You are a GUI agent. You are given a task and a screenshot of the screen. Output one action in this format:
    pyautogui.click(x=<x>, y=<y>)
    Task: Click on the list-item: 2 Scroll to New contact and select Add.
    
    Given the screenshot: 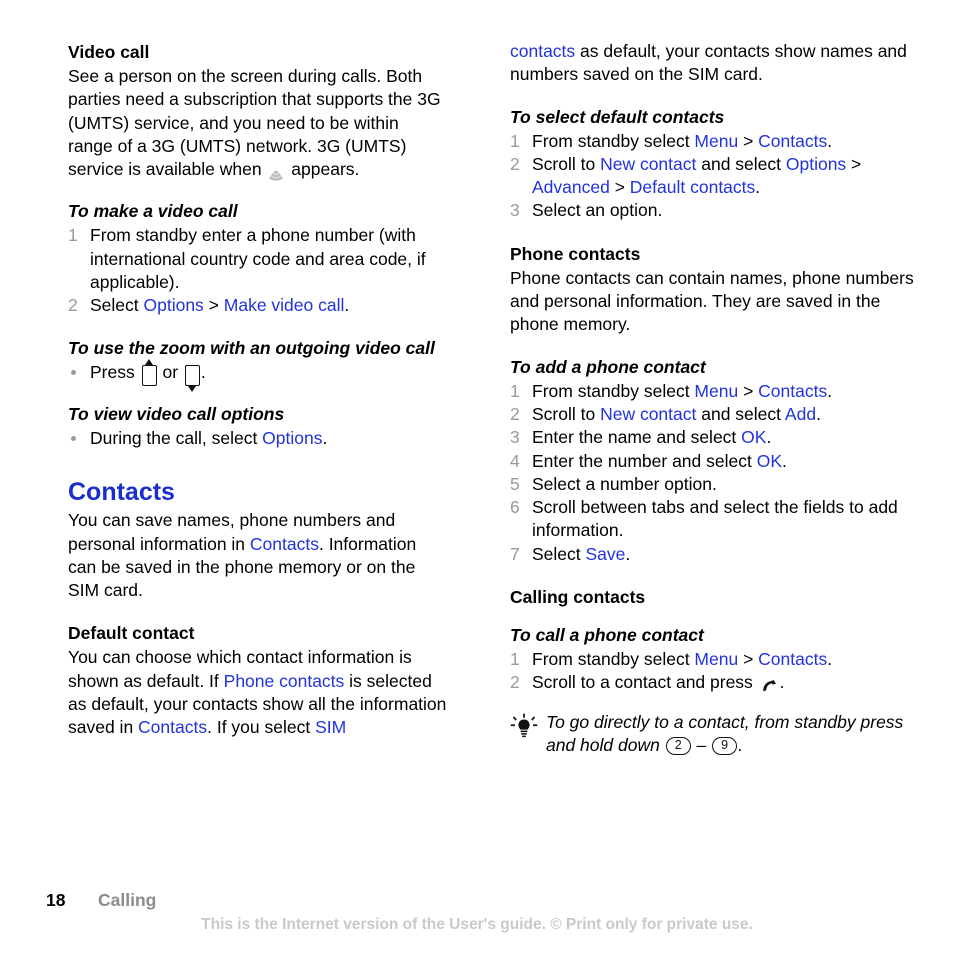 What is the action you would take?
    pyautogui.click(x=715, y=414)
    